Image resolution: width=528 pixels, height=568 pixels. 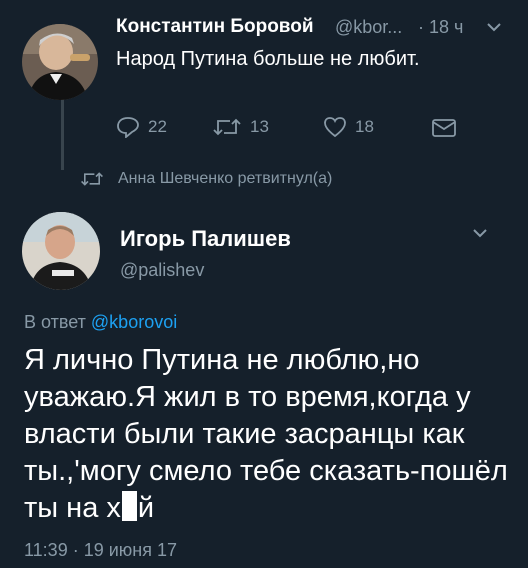 What do you see at coordinates (162, 270) in the screenshot?
I see `author-handle: @palishev` at bounding box center [162, 270].